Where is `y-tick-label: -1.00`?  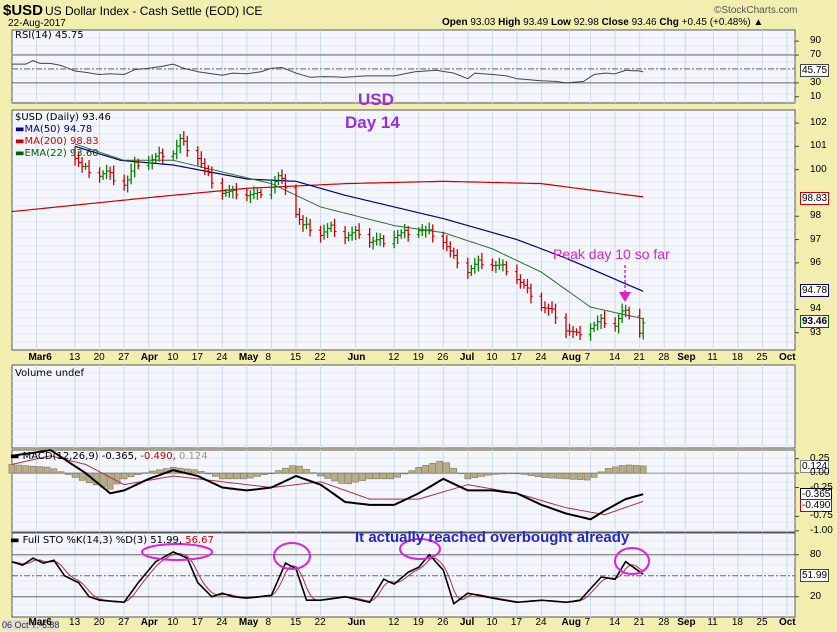 y-tick-label: -1.00 is located at coordinates (821, 530).